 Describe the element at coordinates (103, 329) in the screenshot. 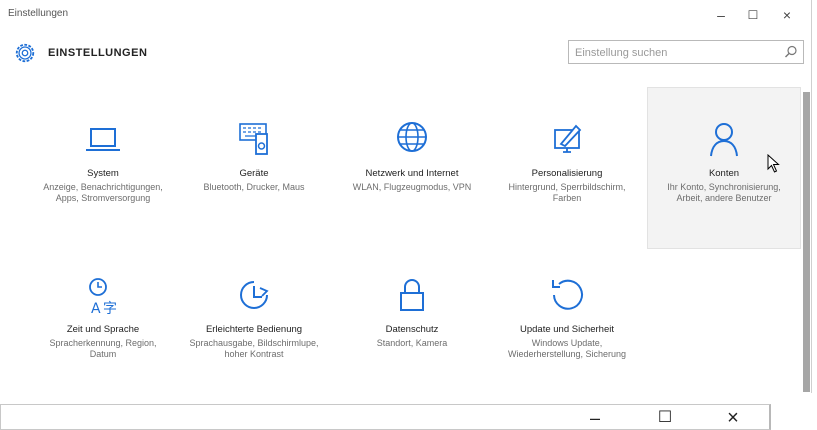

I see `tile-name: Zeit und Sprache` at that location.